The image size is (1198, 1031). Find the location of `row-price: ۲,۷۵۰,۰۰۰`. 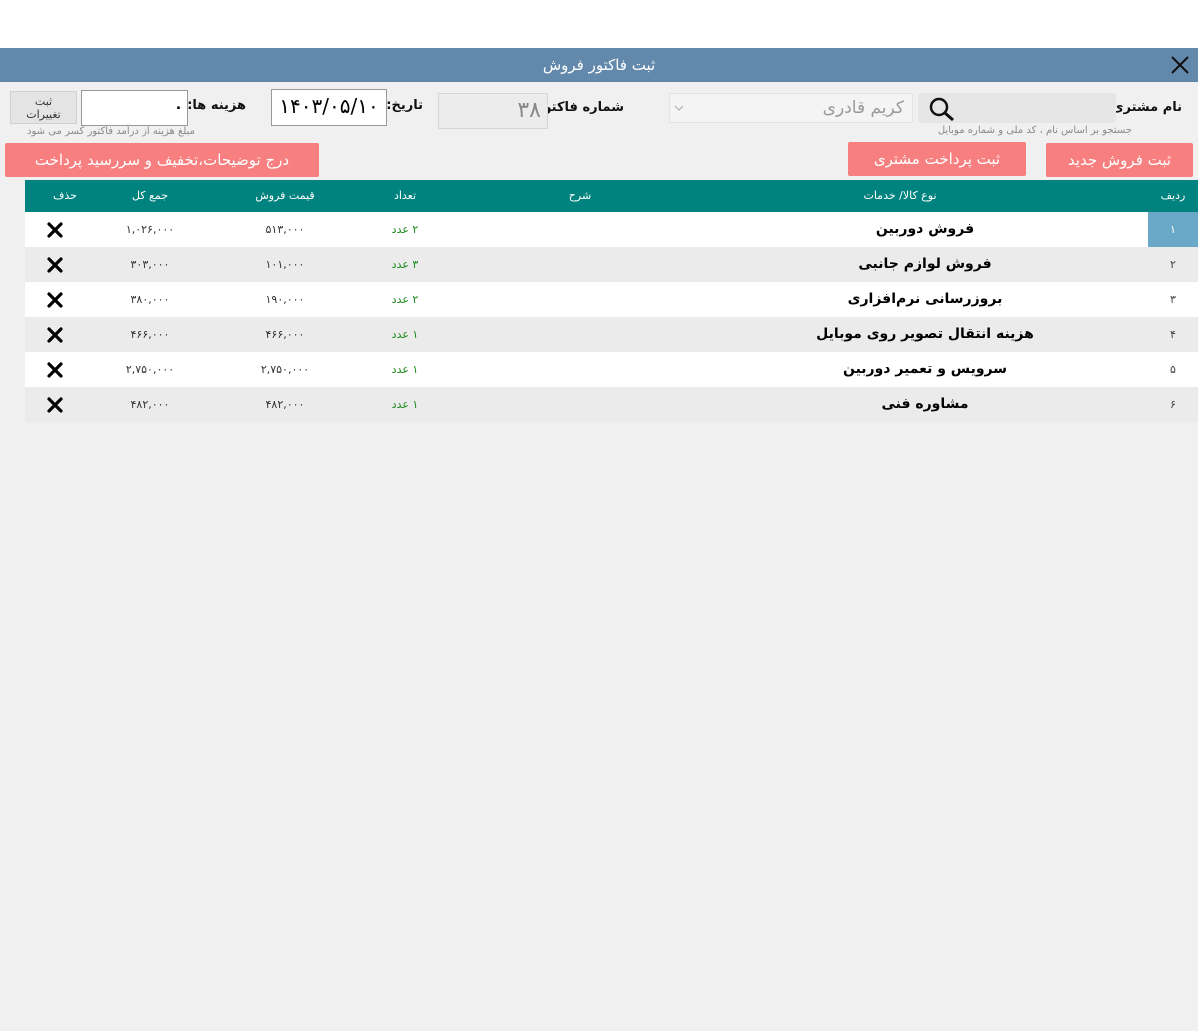

row-price: ۲,۷۵۰,۰۰۰ is located at coordinates (285, 369).